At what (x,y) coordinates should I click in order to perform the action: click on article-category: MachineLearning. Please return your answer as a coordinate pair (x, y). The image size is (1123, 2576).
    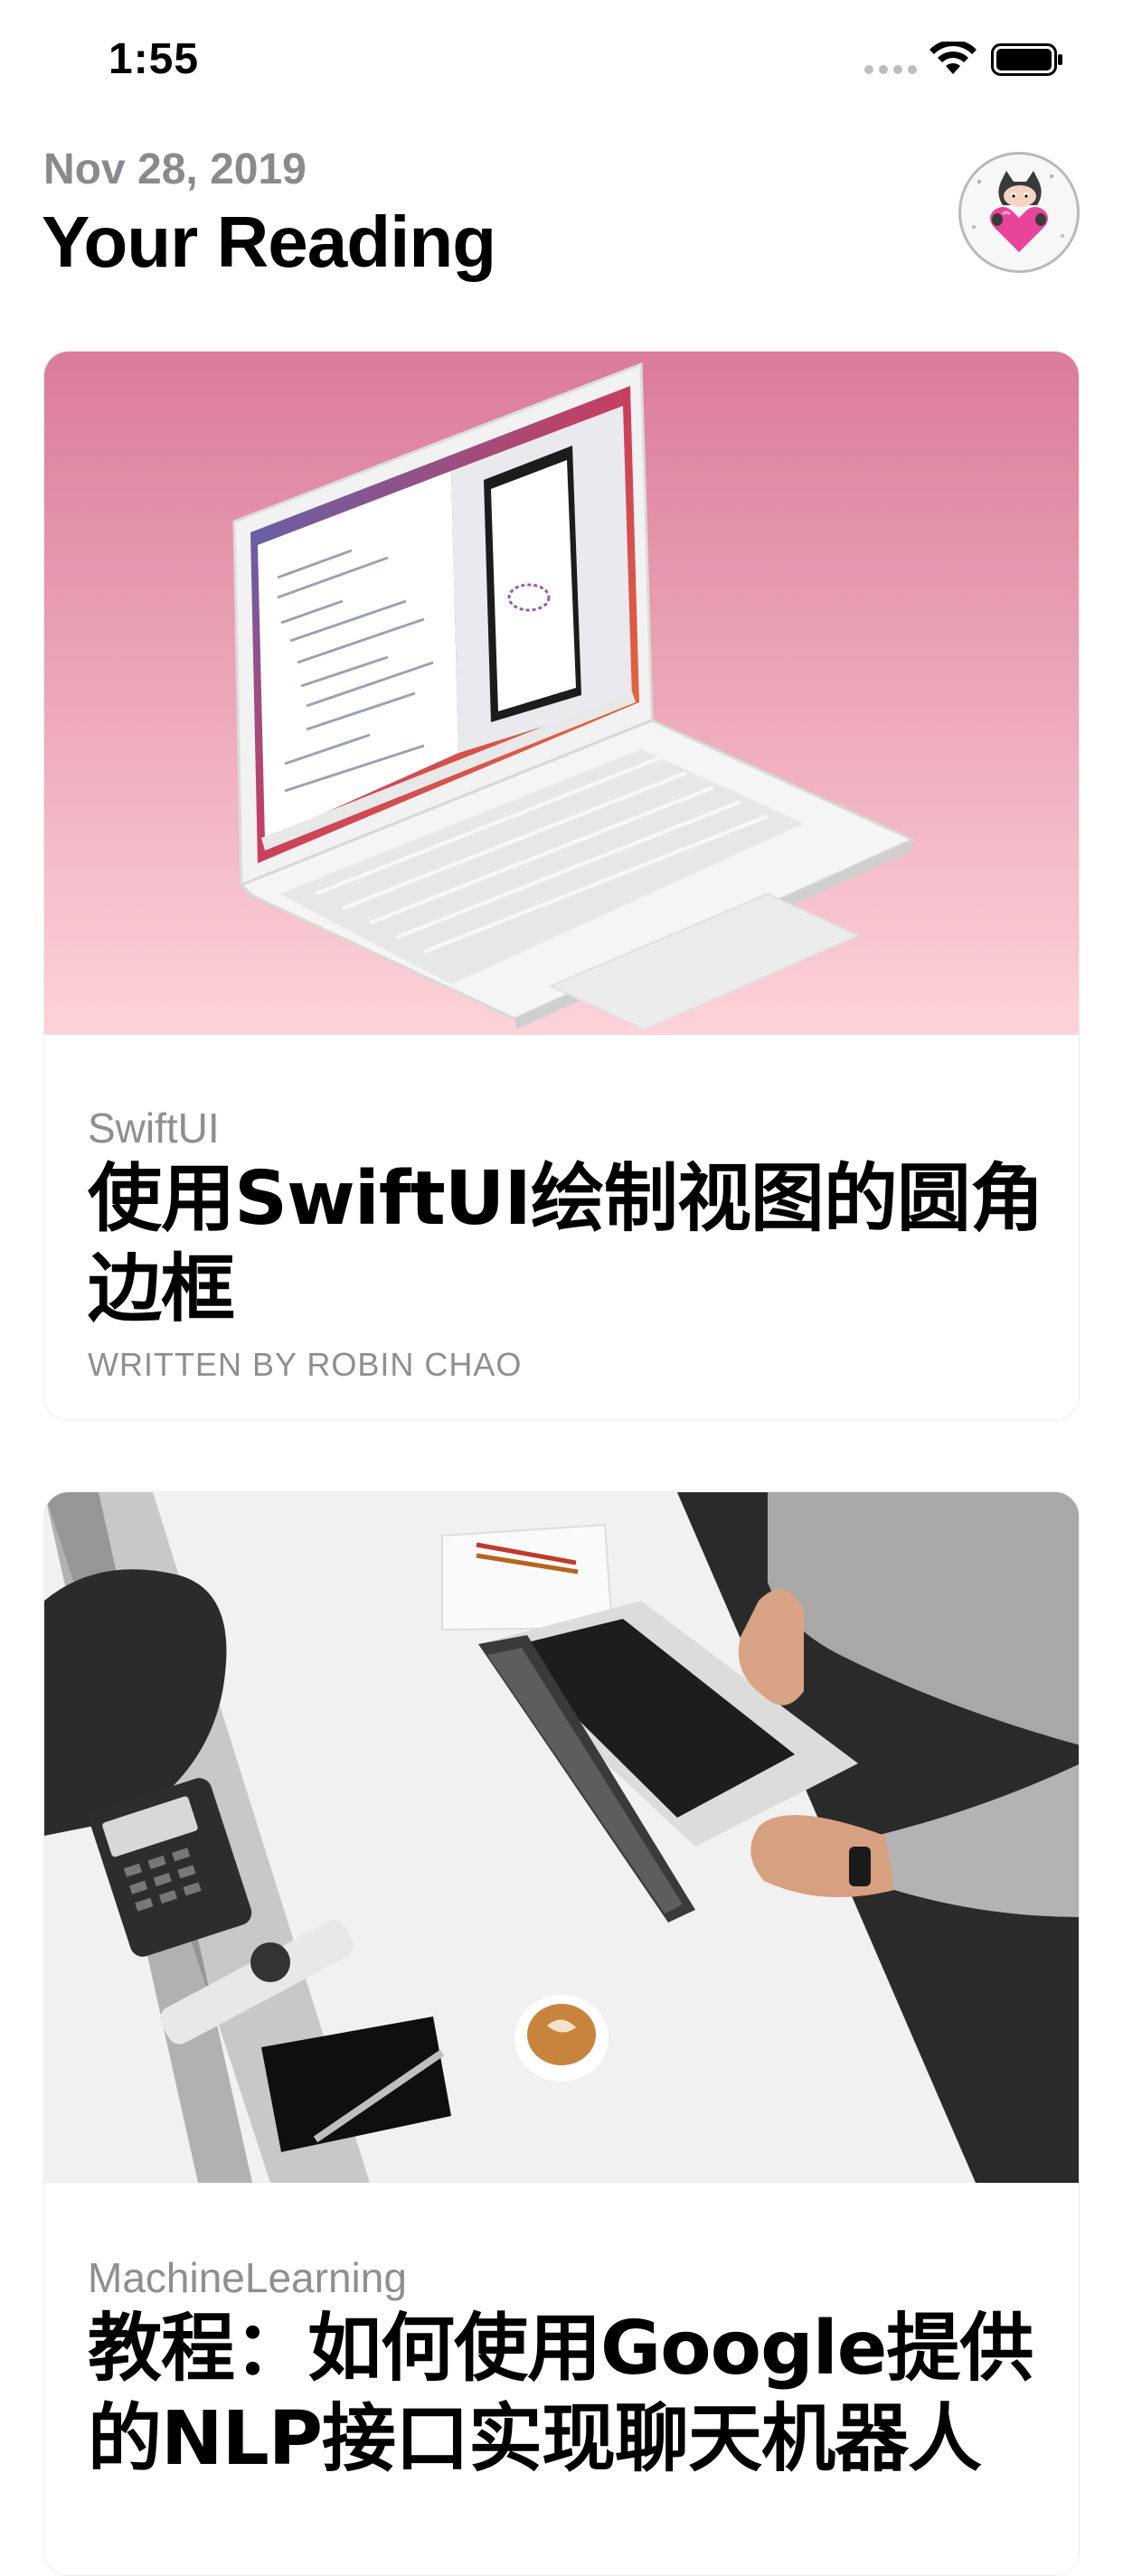
    Looking at the image, I should click on (247, 2277).